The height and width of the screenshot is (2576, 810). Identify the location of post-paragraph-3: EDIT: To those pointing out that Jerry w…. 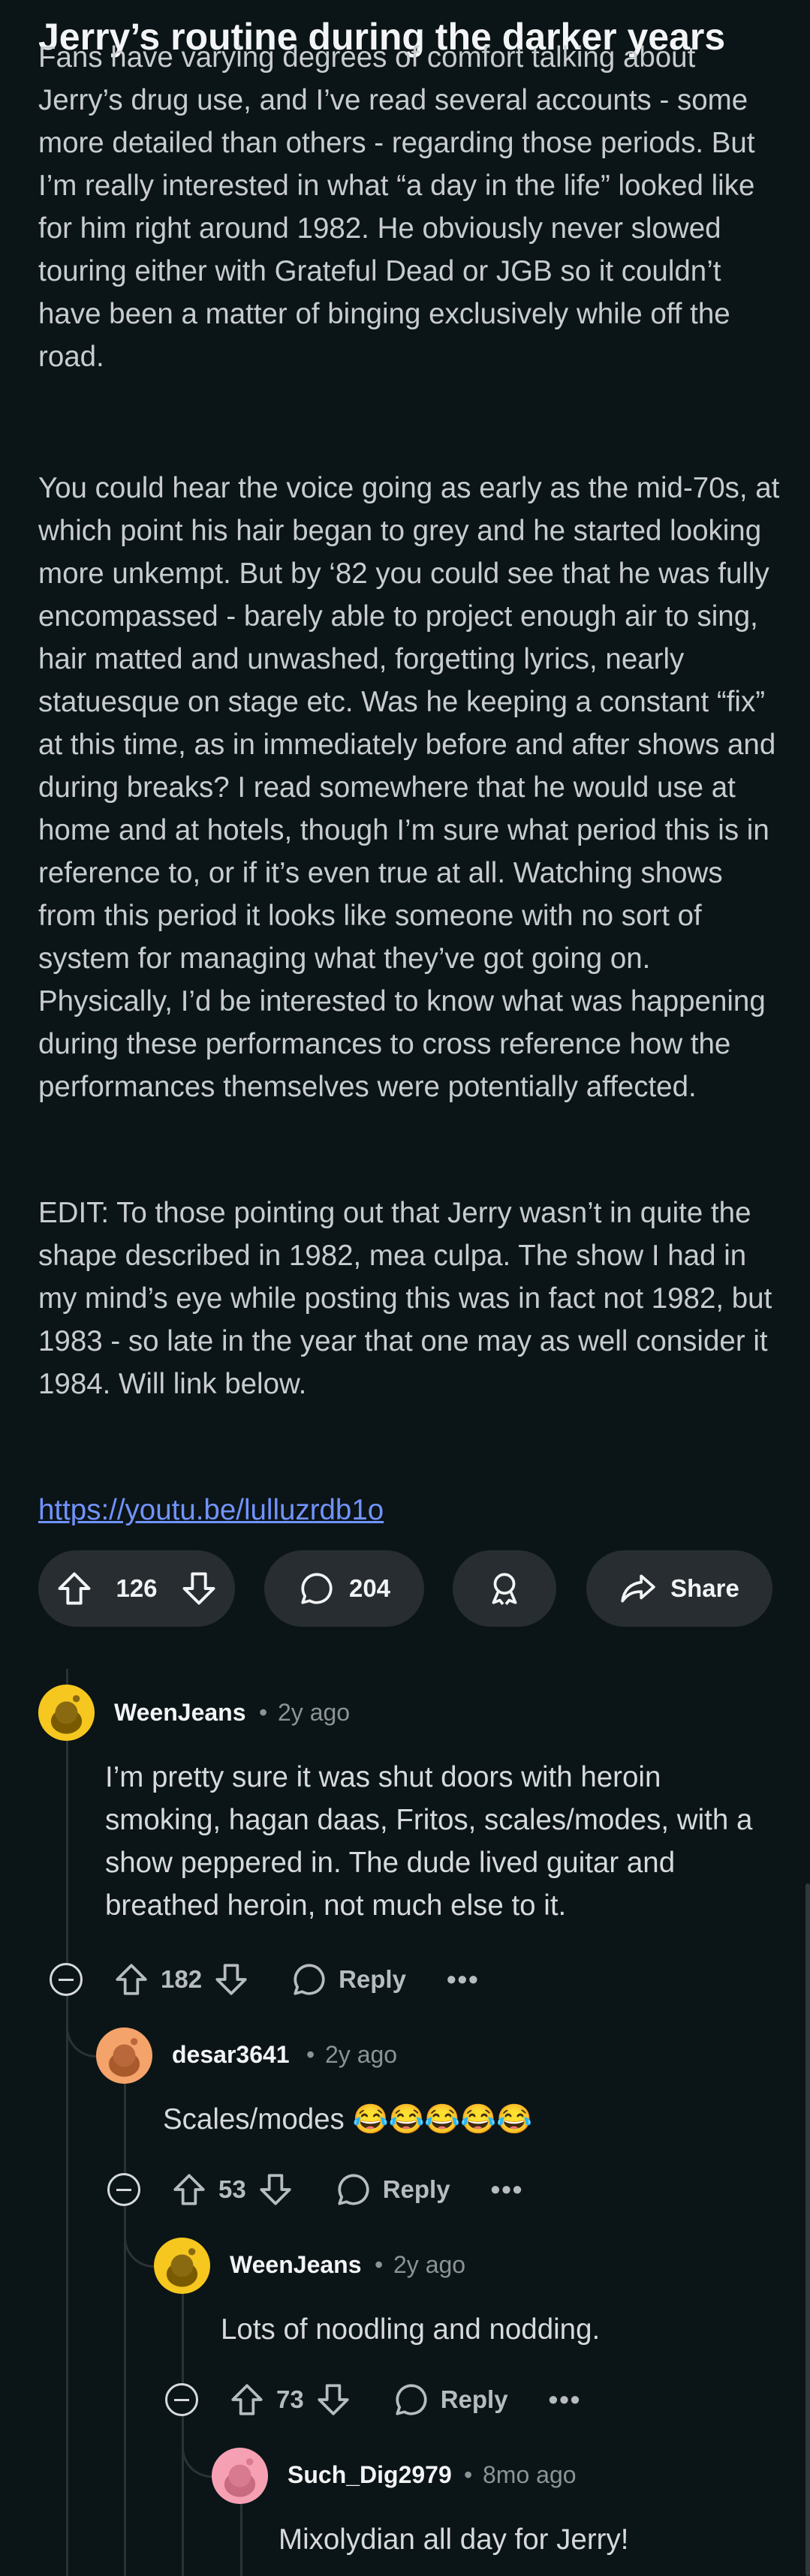
(405, 1298).